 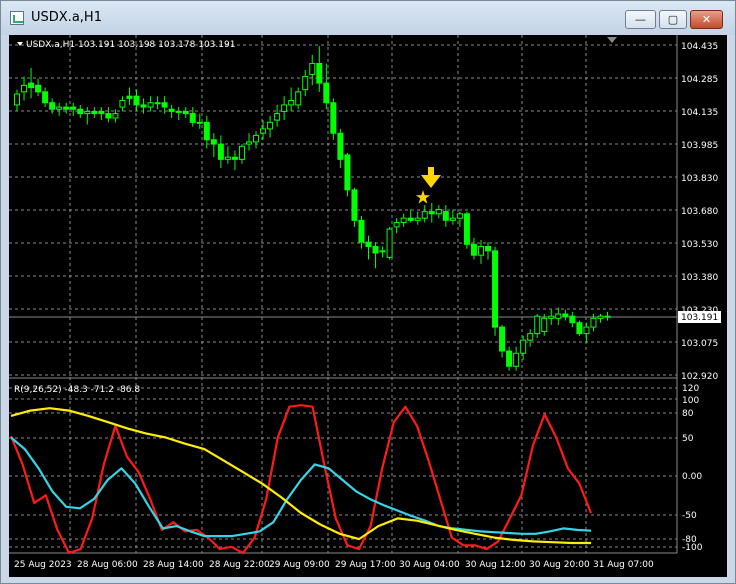 I want to click on time-tick: 28 Aug 06:00, so click(x=107, y=565).